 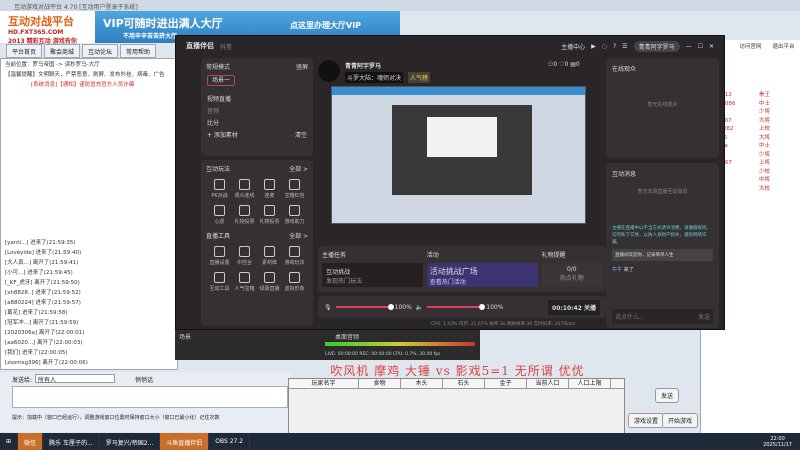 What do you see at coordinates (400, 344) in the screenshot?
I see `audio-meter` at bounding box center [400, 344].